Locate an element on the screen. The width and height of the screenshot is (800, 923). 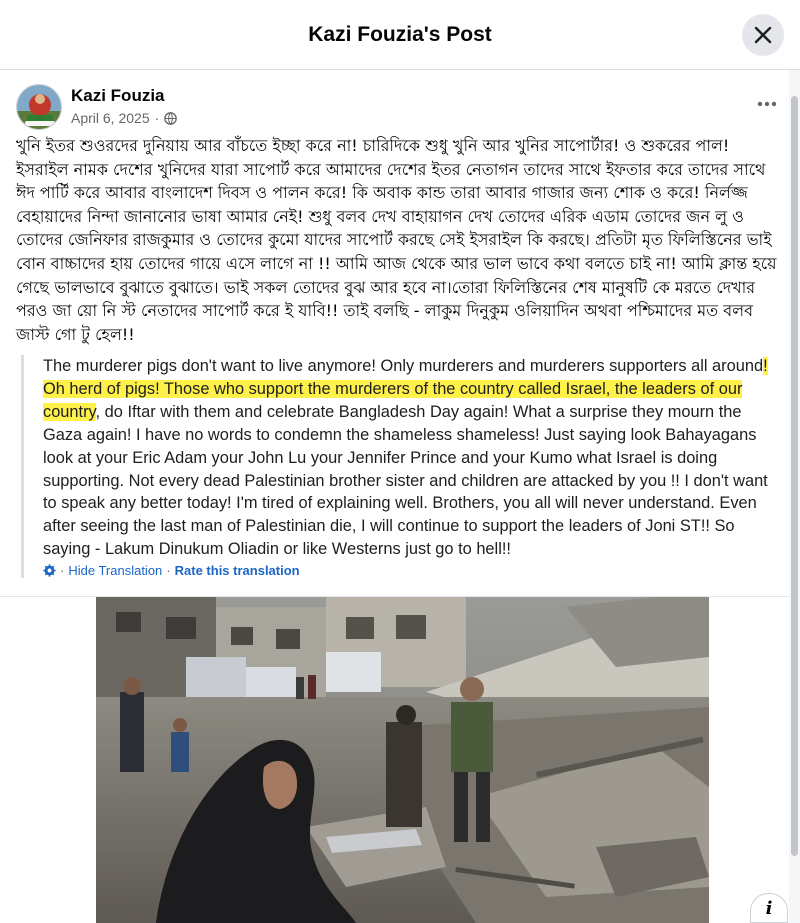
post-meta: April 6, 2025 · is located at coordinates (124, 118).